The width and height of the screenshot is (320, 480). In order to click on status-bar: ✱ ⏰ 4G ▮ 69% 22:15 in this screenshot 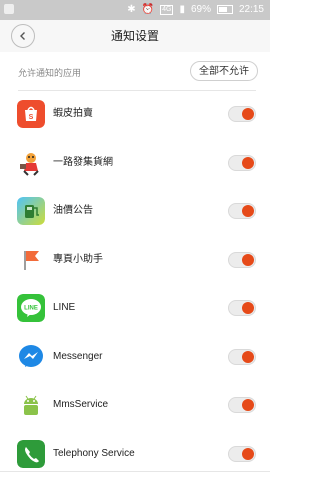, I will do `click(135, 10)`.